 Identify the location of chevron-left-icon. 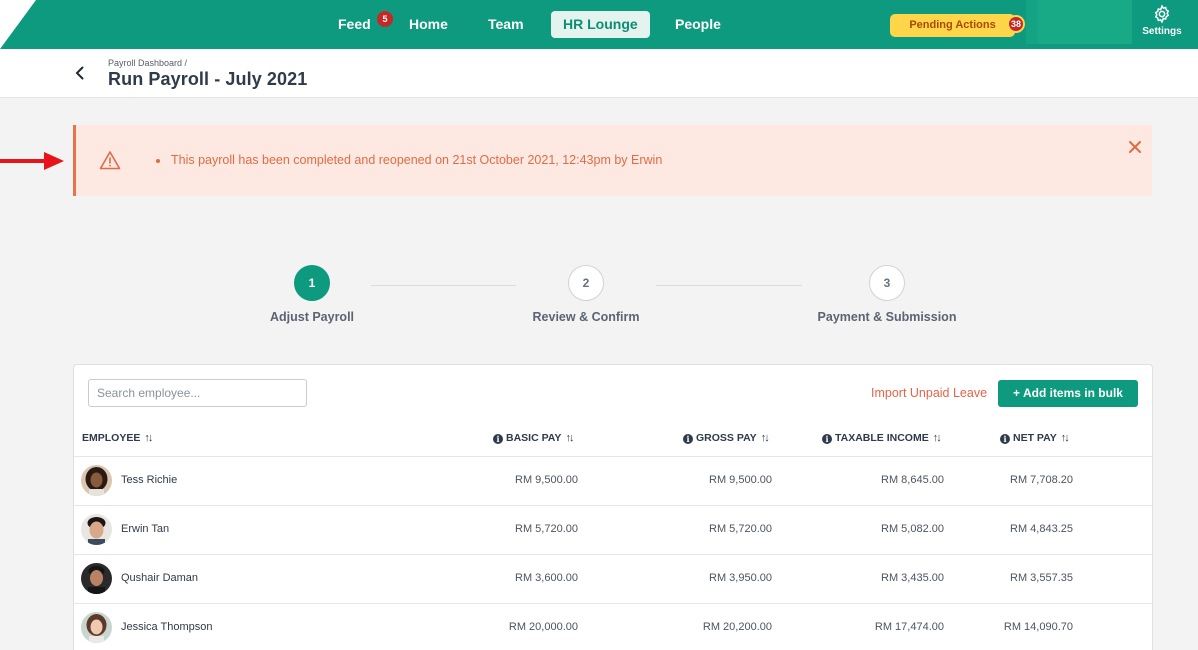
(79, 73).